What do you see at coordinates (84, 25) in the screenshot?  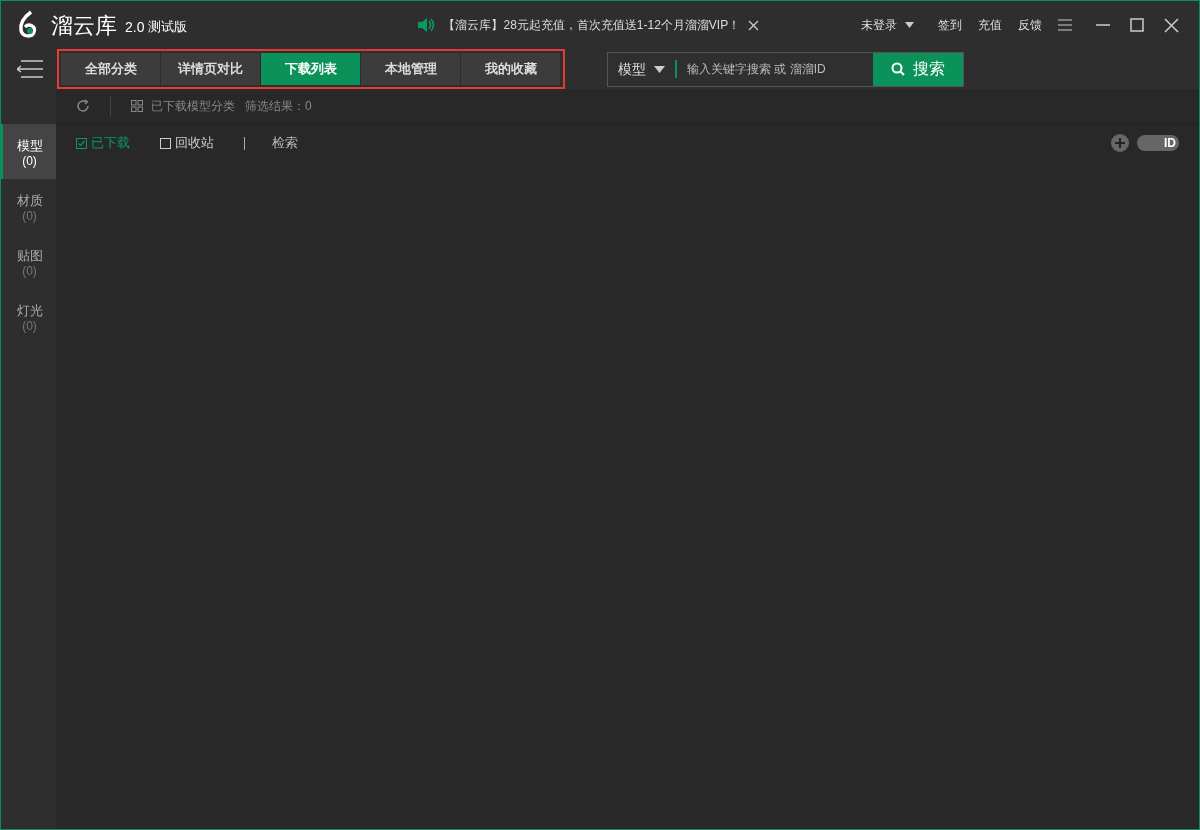 I see `app-name: 溜云库` at bounding box center [84, 25].